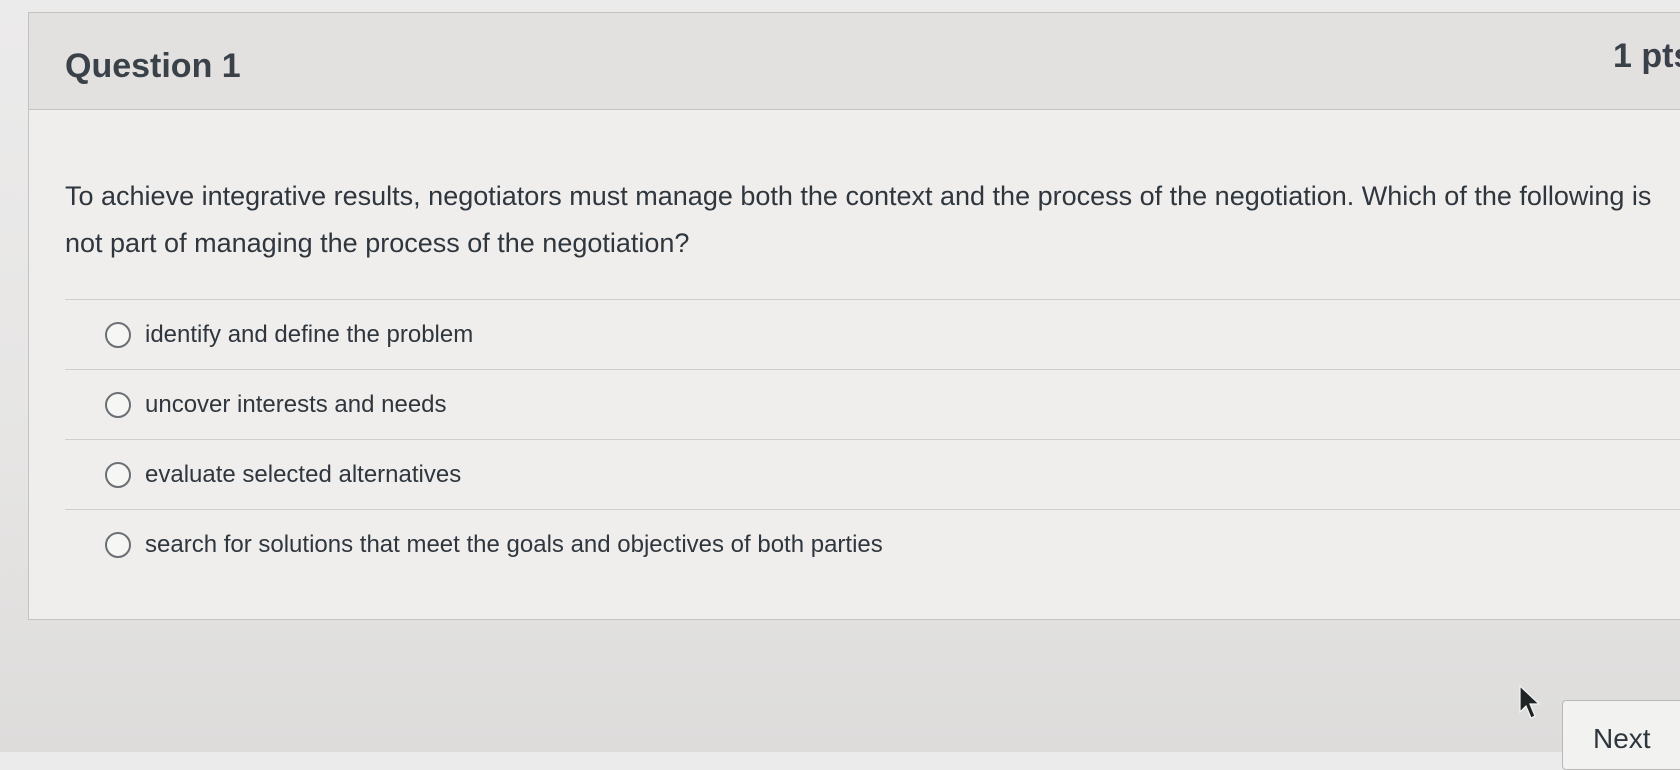  Describe the element at coordinates (1646, 56) in the screenshot. I see `question-points: 1 pts` at that location.